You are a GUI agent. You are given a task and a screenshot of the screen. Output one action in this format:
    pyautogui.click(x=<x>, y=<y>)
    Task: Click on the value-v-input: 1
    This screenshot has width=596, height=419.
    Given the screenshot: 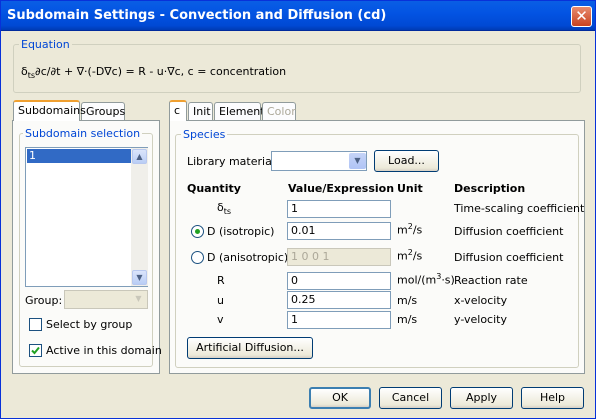 What is the action you would take?
    pyautogui.click(x=339, y=320)
    